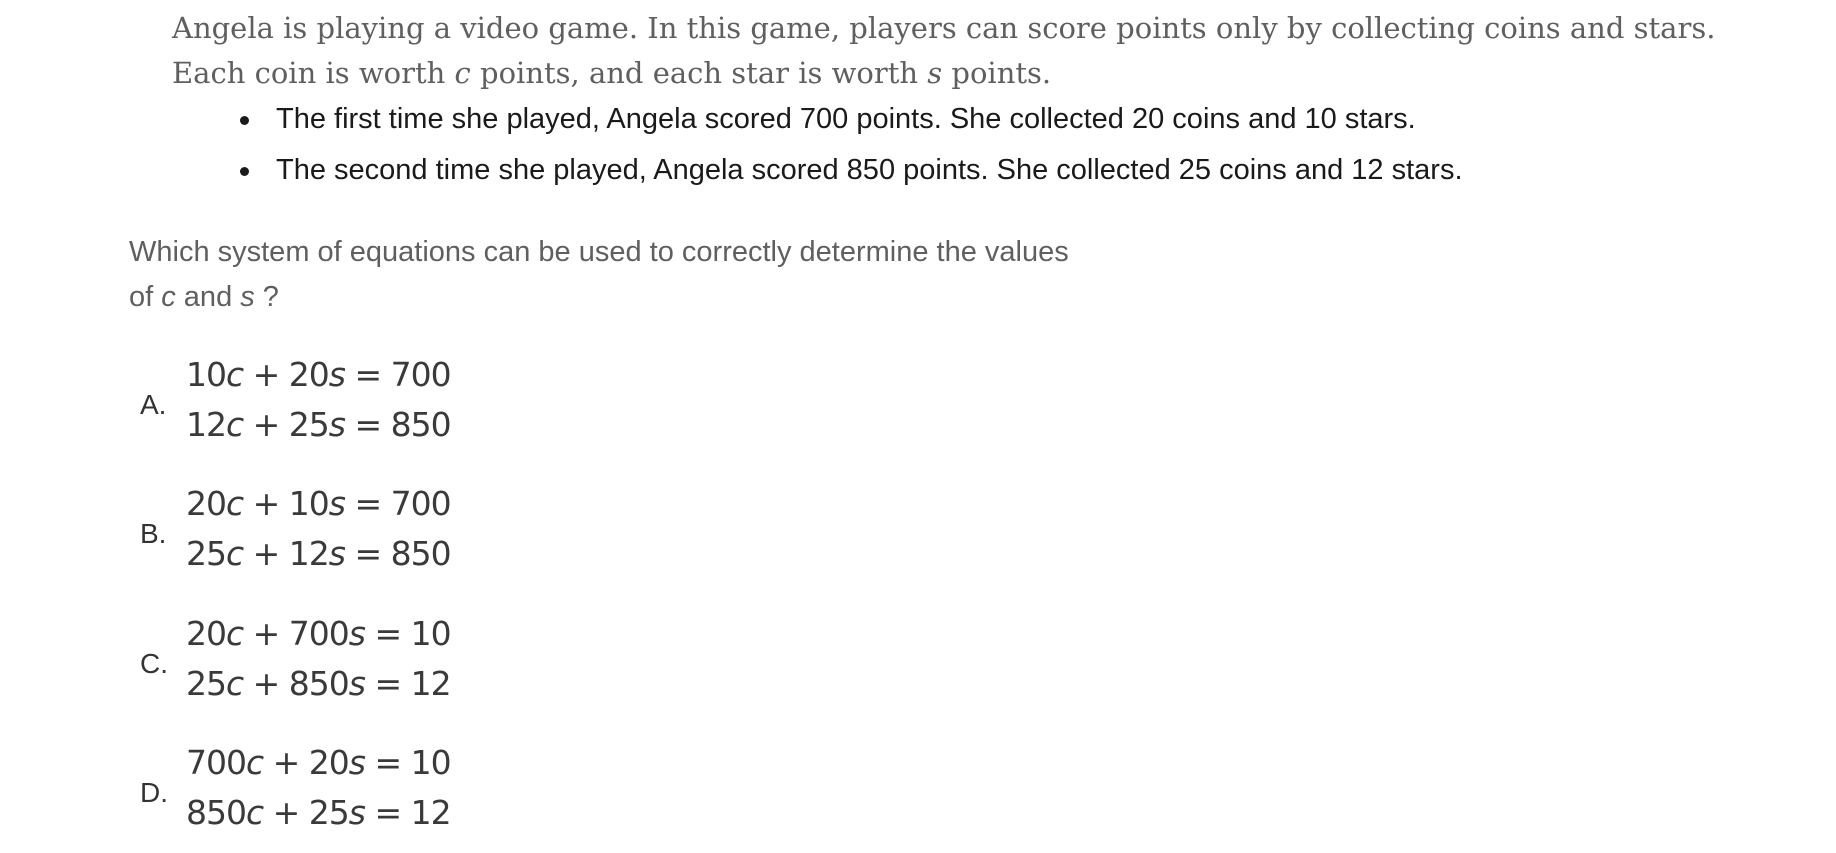 This screenshot has width=1836, height=853. I want to click on equation-1: 10c + 20s = 700, so click(319, 374).